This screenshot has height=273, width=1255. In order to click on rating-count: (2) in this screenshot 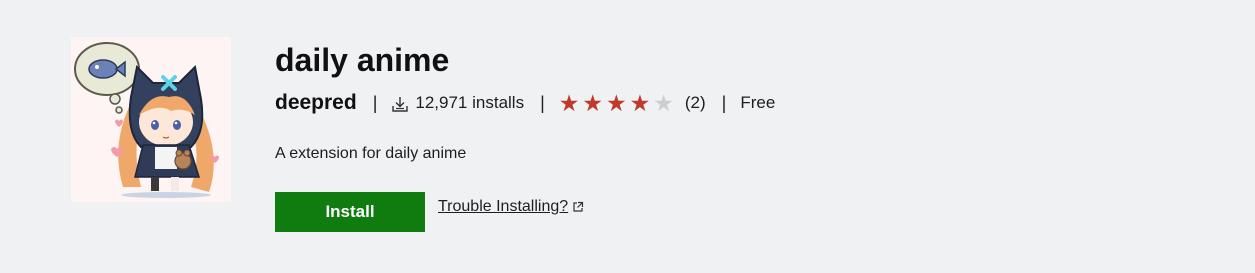, I will do `click(695, 102)`.